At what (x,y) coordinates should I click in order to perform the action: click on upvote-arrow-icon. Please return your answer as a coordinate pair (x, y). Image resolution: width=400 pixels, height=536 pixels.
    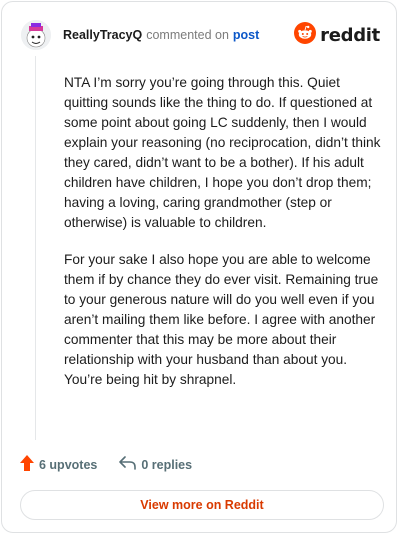
    Looking at the image, I should click on (27, 464).